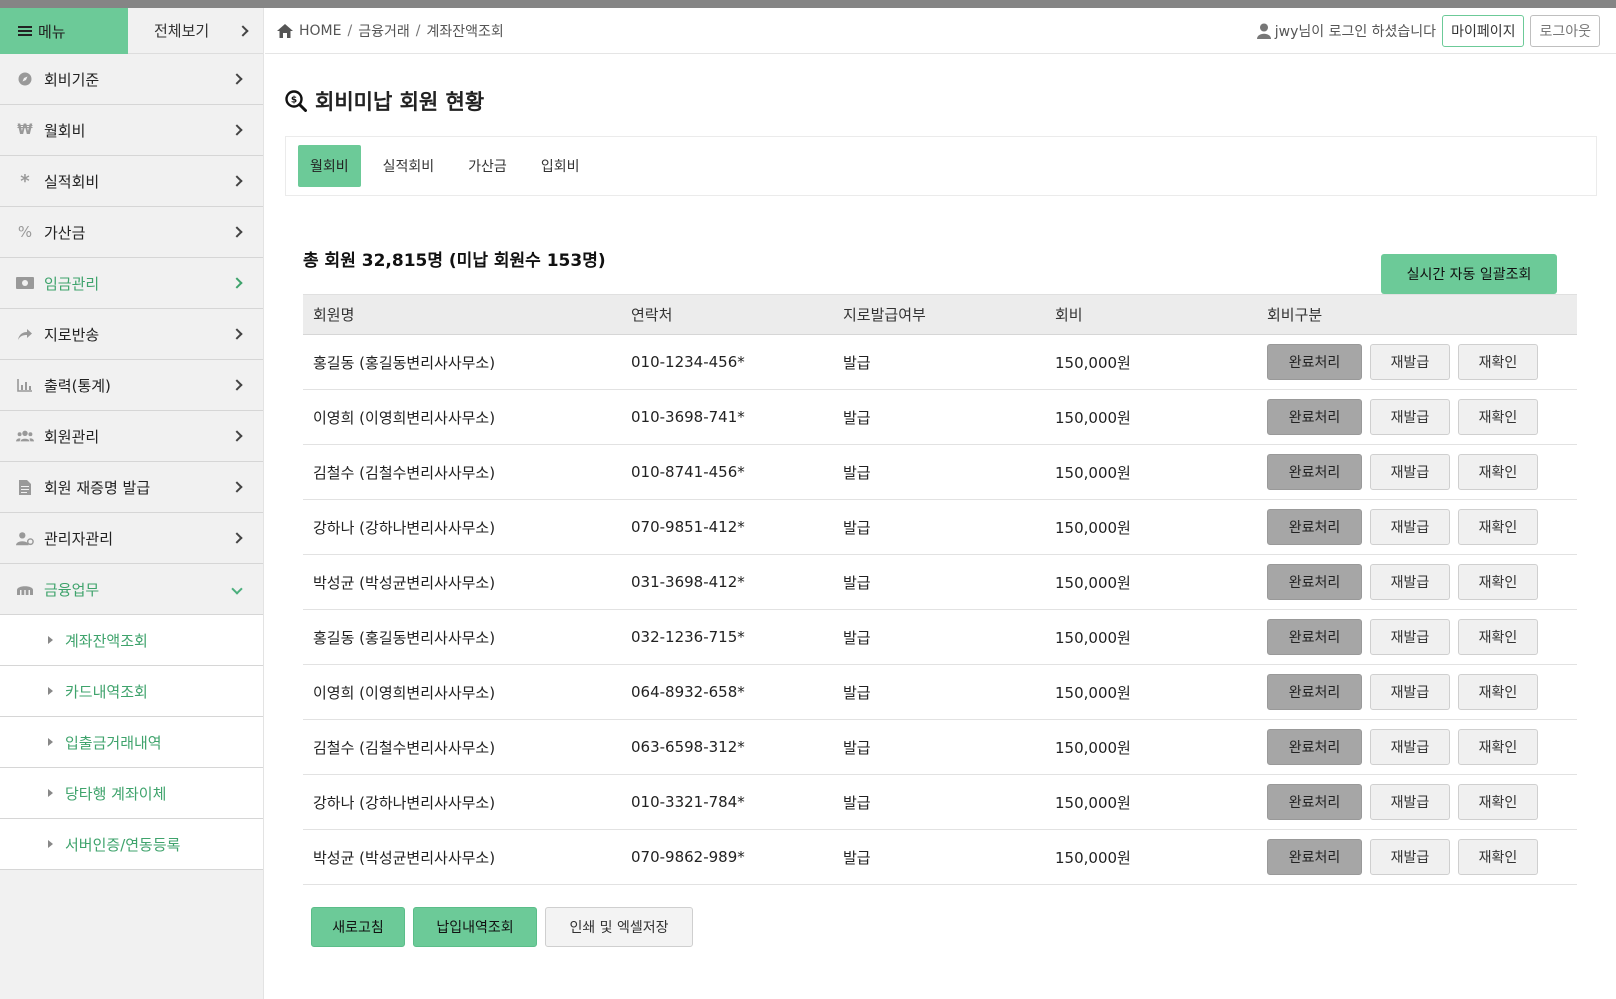 The image size is (1616, 999). Describe the element at coordinates (808, 4) in the screenshot. I see `top-strip` at that location.